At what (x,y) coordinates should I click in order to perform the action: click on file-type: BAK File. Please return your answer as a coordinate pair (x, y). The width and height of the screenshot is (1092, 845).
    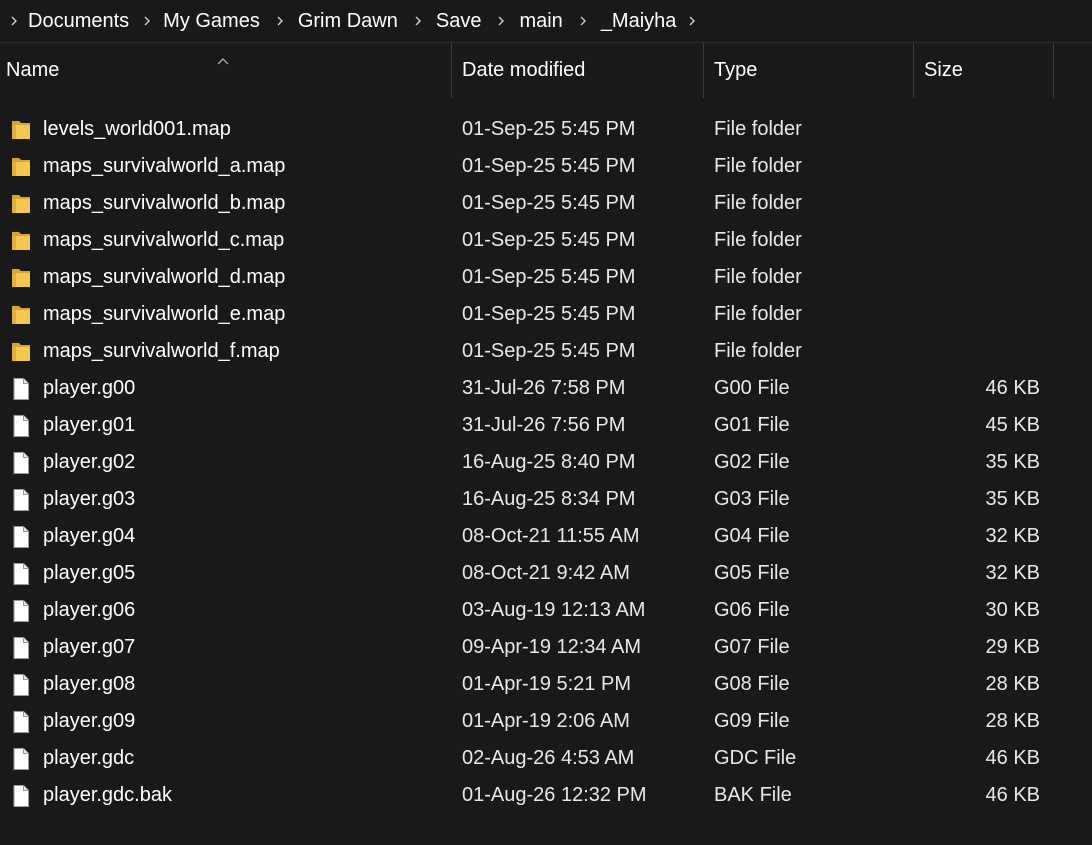
    Looking at the image, I should click on (753, 795).